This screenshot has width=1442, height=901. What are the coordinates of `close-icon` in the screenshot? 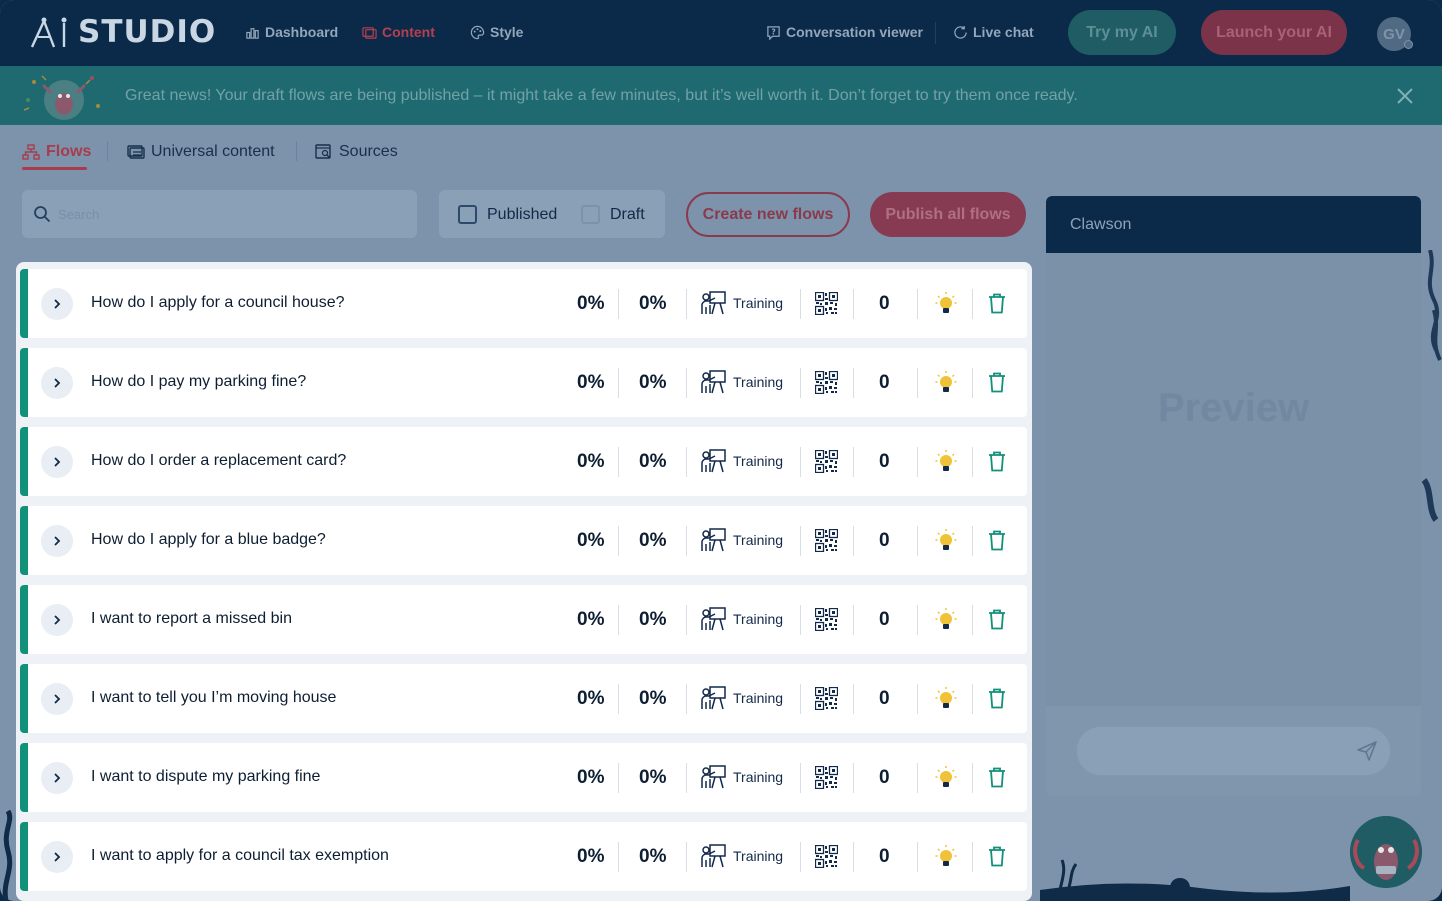 It's located at (1405, 96).